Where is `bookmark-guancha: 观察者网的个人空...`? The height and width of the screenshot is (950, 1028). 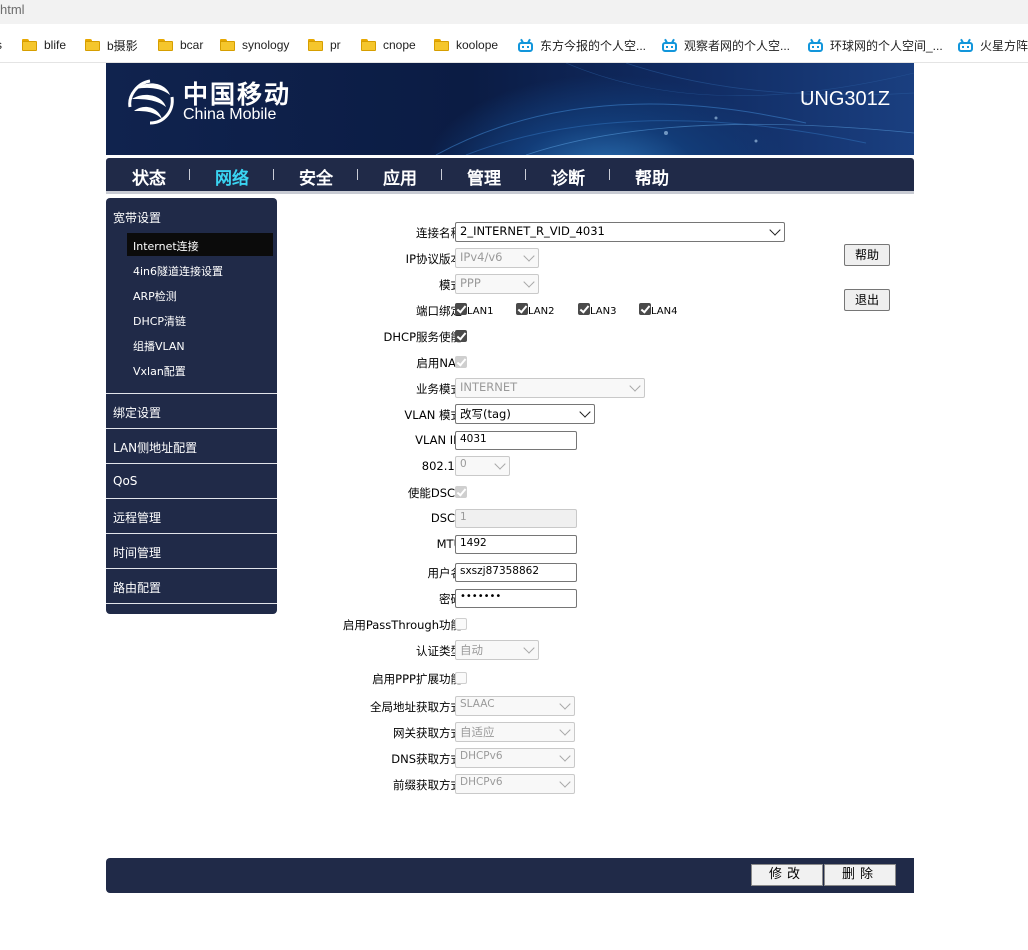
bookmark-guancha: 观察者网的个人空... is located at coordinates (726, 45).